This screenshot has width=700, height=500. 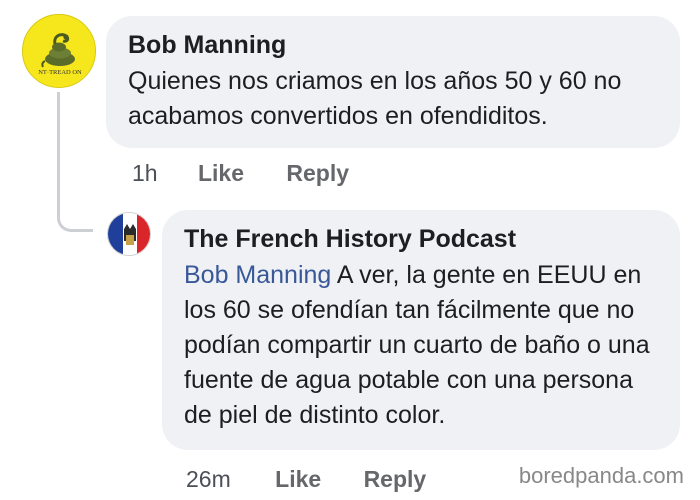 I want to click on comment-author-name: Bob Manning, so click(x=393, y=45).